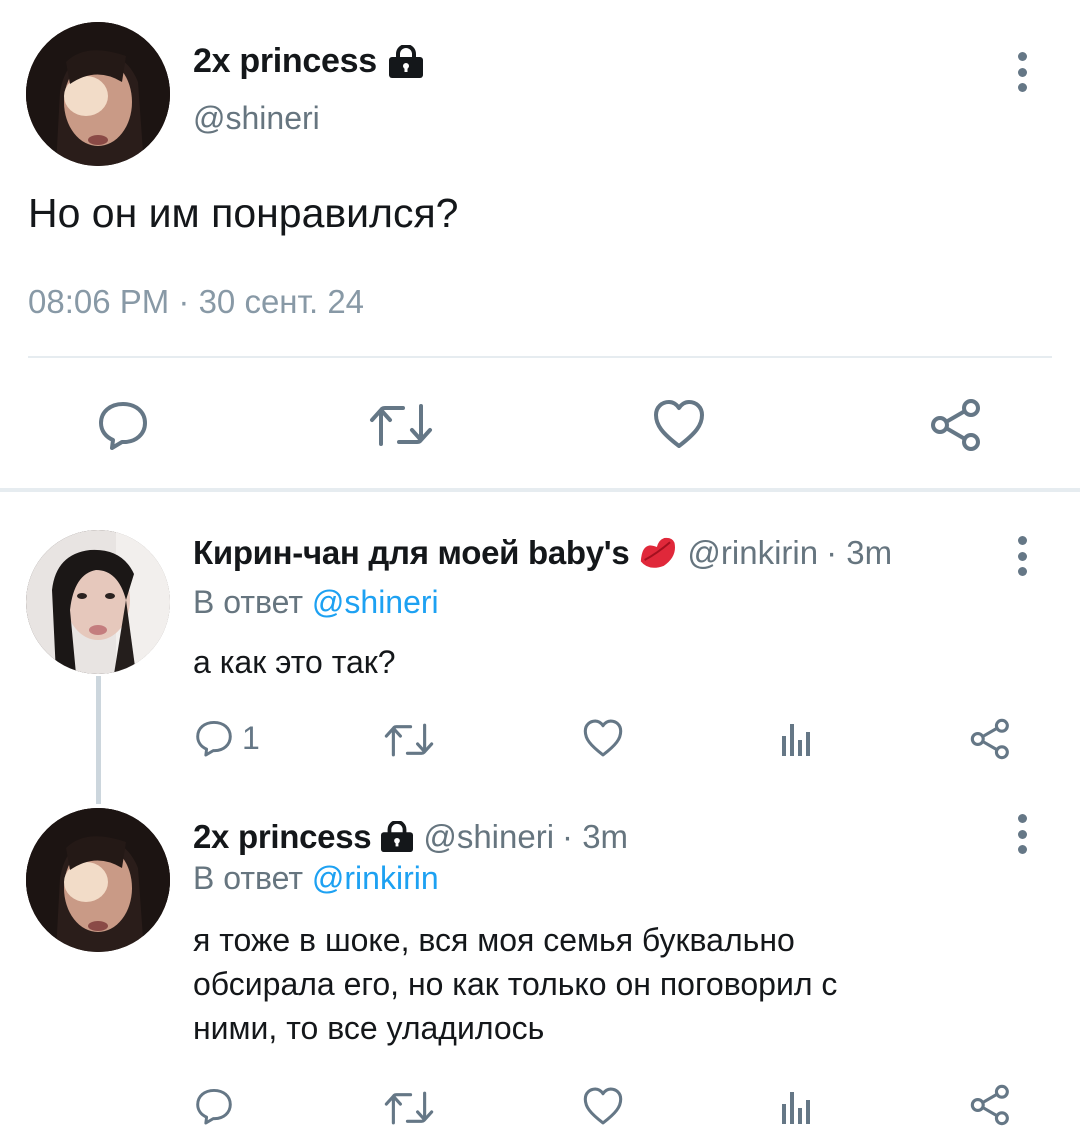 This screenshot has height=1144, width=1080. What do you see at coordinates (540, 490) in the screenshot?
I see `section-separator` at bounding box center [540, 490].